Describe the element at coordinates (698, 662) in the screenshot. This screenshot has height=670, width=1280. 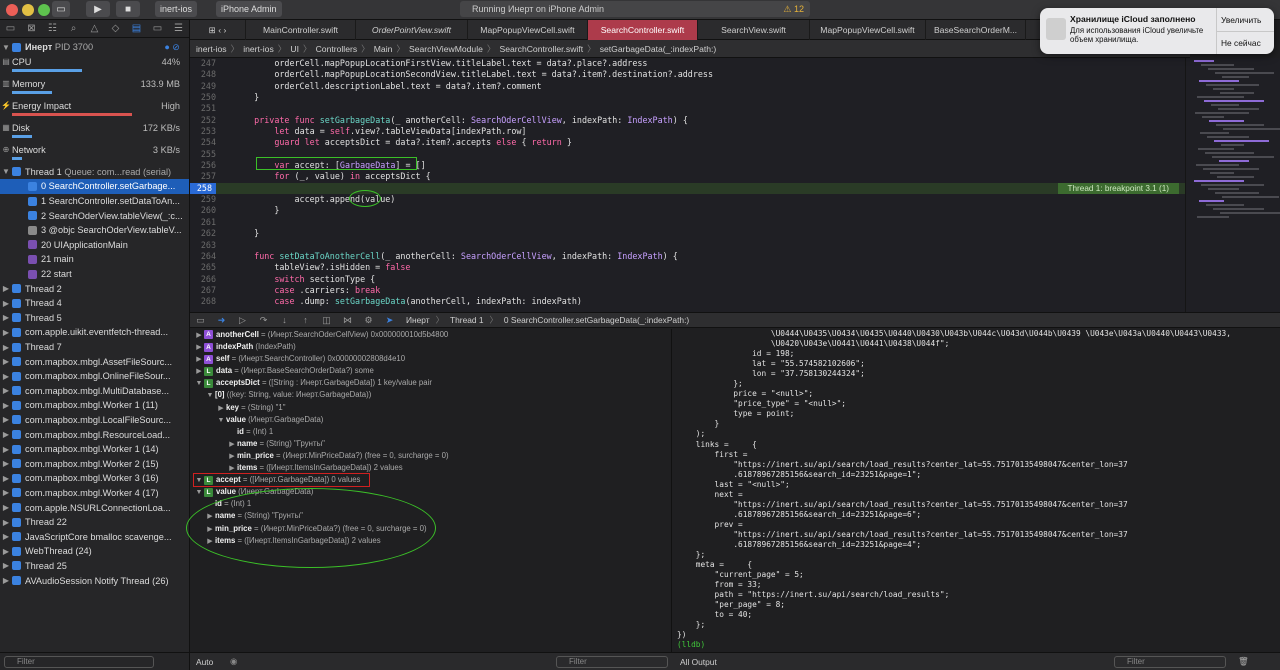
I see `console-output-selector: All Output` at that location.